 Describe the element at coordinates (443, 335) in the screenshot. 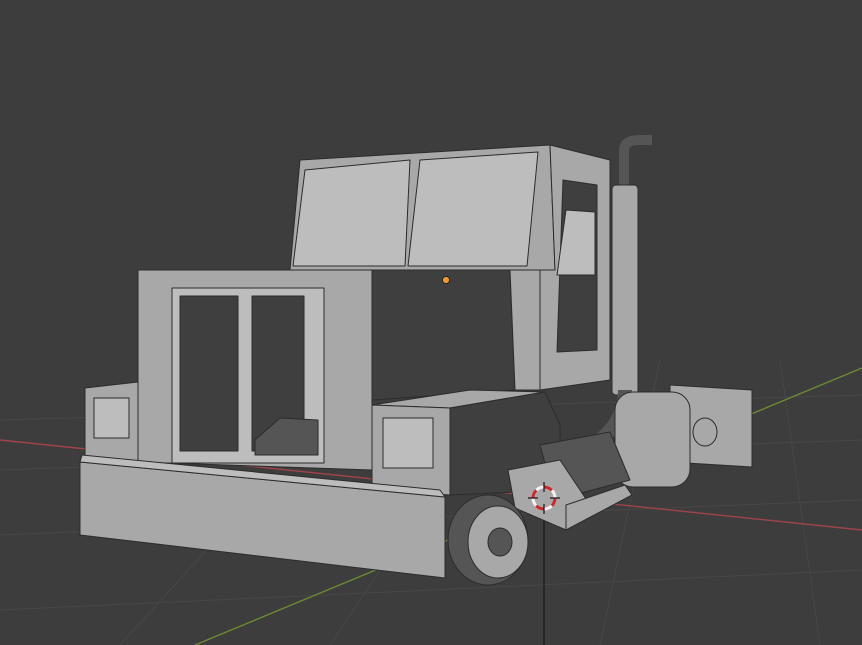

I see `hood-side` at that location.